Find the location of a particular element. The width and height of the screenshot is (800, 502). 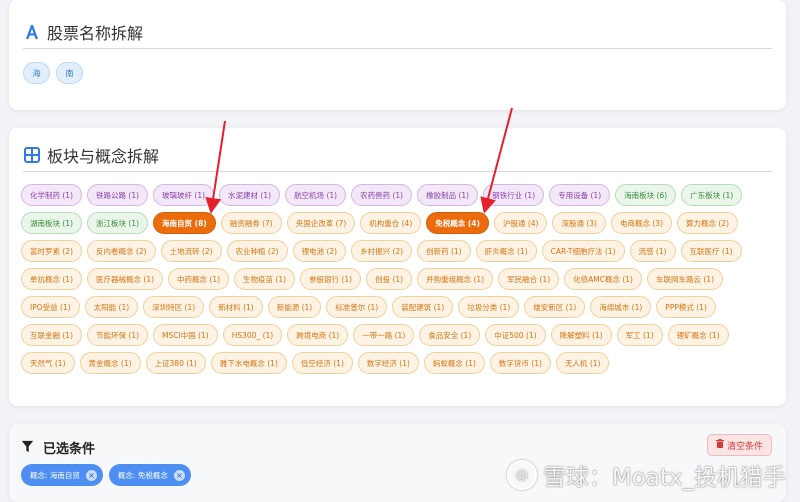

concept-tag: 医疗器械概念 (1) is located at coordinates (125, 279).